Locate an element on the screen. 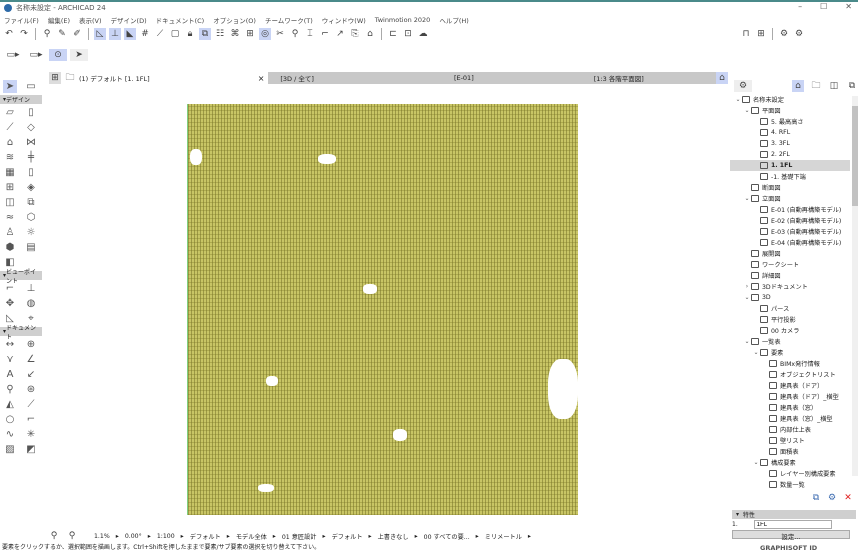 The image size is (858, 556). zoom-value: 1.1% is located at coordinates (102, 536).